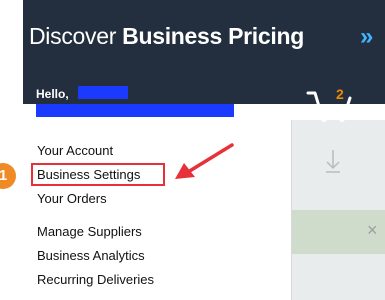 This screenshot has height=300, width=385. What do you see at coordinates (135, 110) in the screenshot?
I see `redacted-account-name` at bounding box center [135, 110].